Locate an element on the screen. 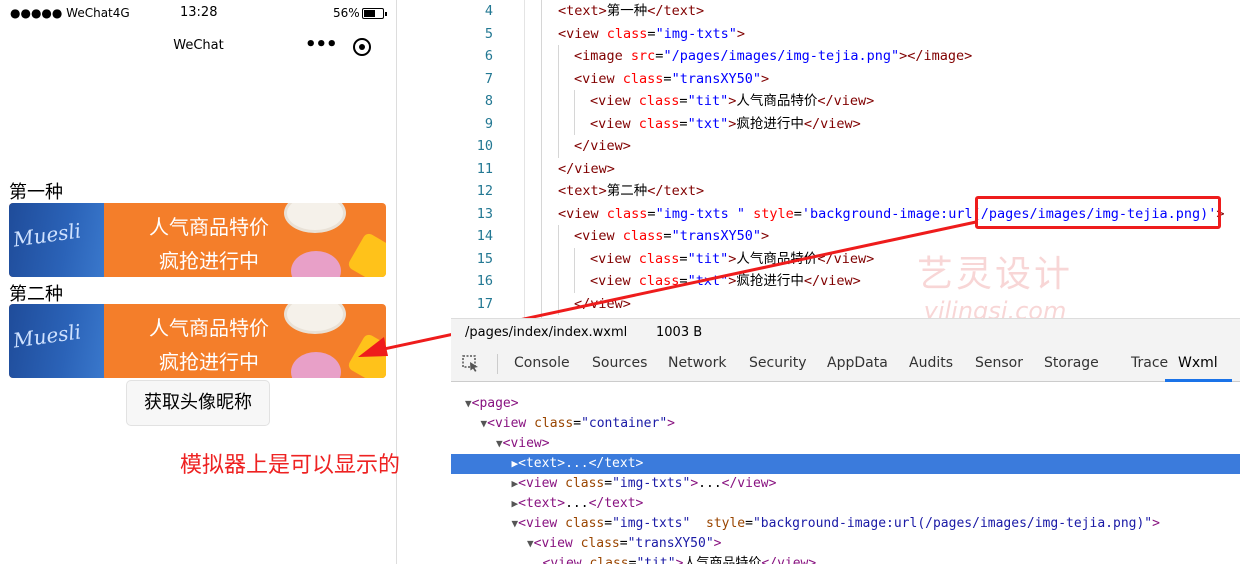  tab-appdata: AppData is located at coordinates (857, 363).